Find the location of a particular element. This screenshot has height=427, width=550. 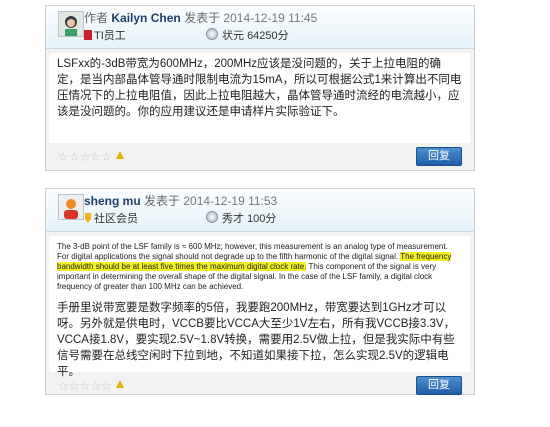

post-meta: sheng mu 发表于 2014-12-19 11:53 is located at coordinates (180, 200).